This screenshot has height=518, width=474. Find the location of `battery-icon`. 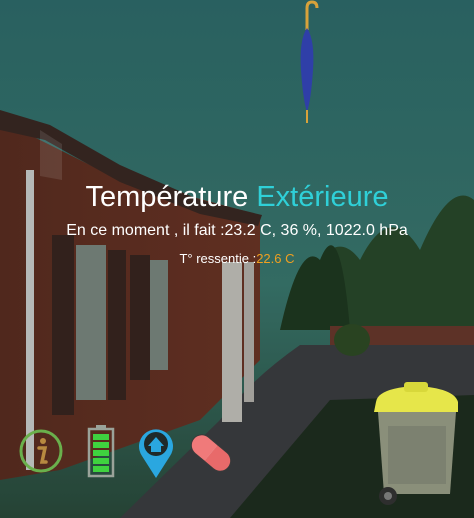

battery-icon is located at coordinates (101, 451).